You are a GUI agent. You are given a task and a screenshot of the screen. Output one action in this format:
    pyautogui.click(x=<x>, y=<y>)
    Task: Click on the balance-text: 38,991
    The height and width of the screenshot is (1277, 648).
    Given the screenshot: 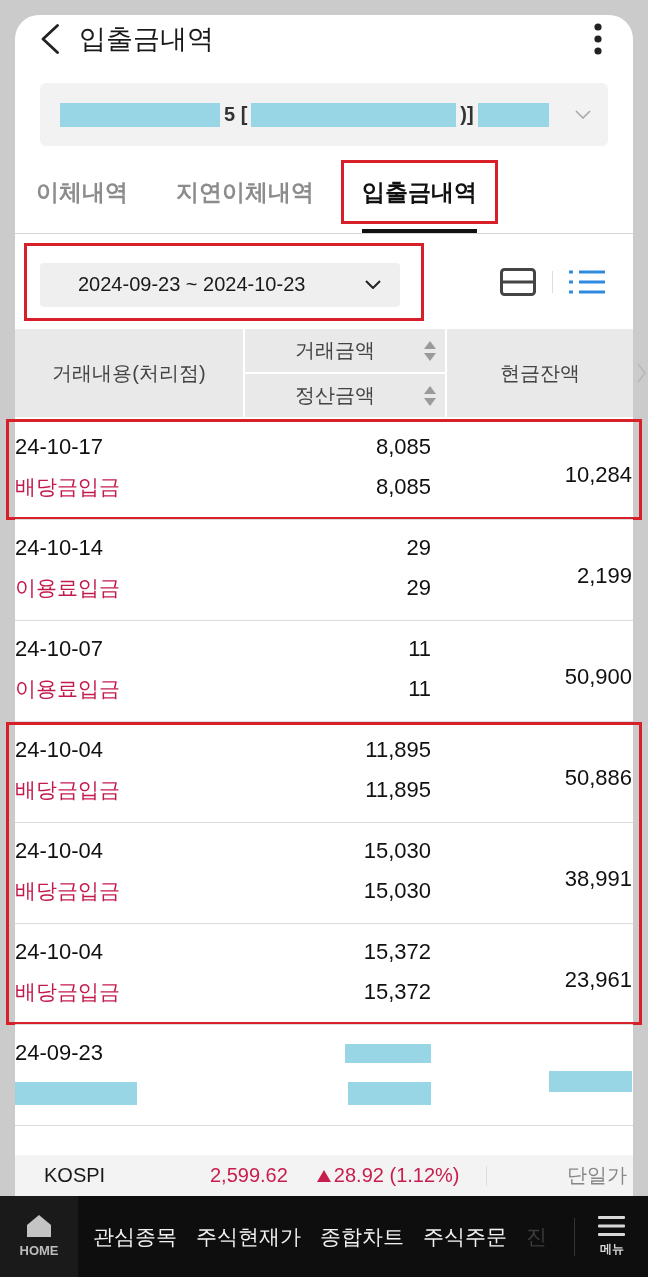 What is the action you would take?
    pyautogui.click(x=598, y=879)
    